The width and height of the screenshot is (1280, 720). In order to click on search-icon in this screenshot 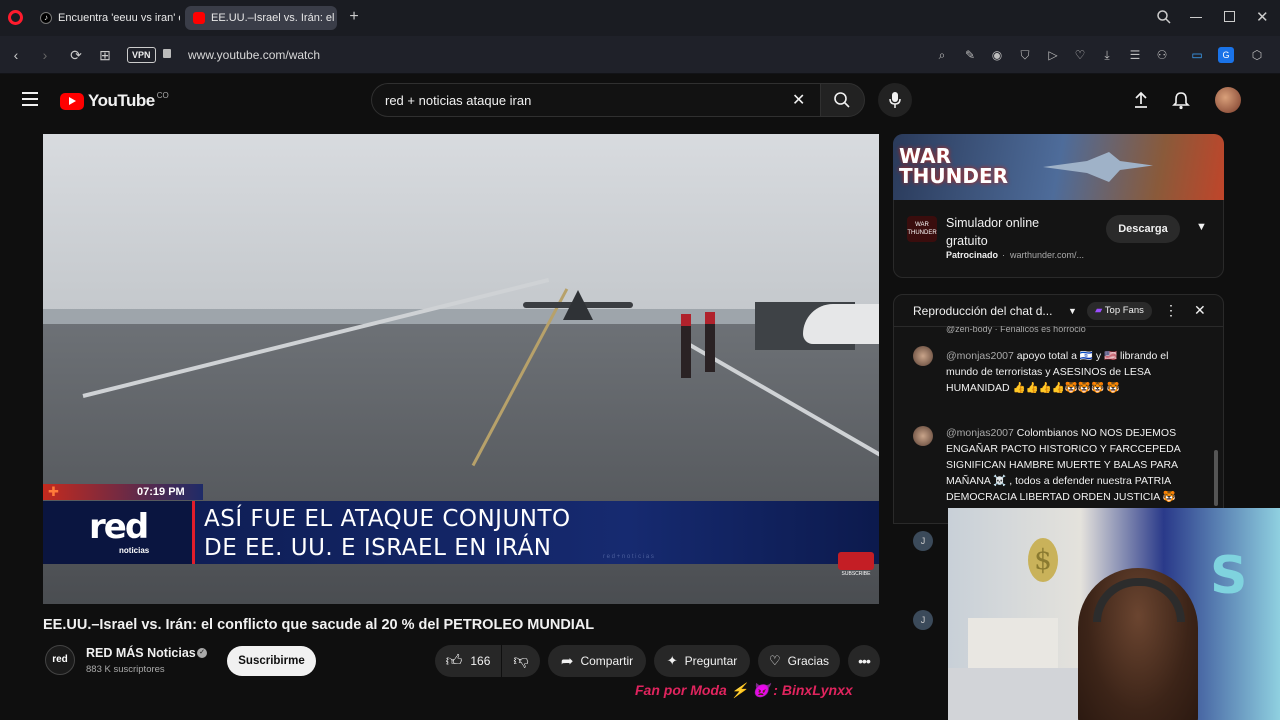, I will do `click(842, 100)`.